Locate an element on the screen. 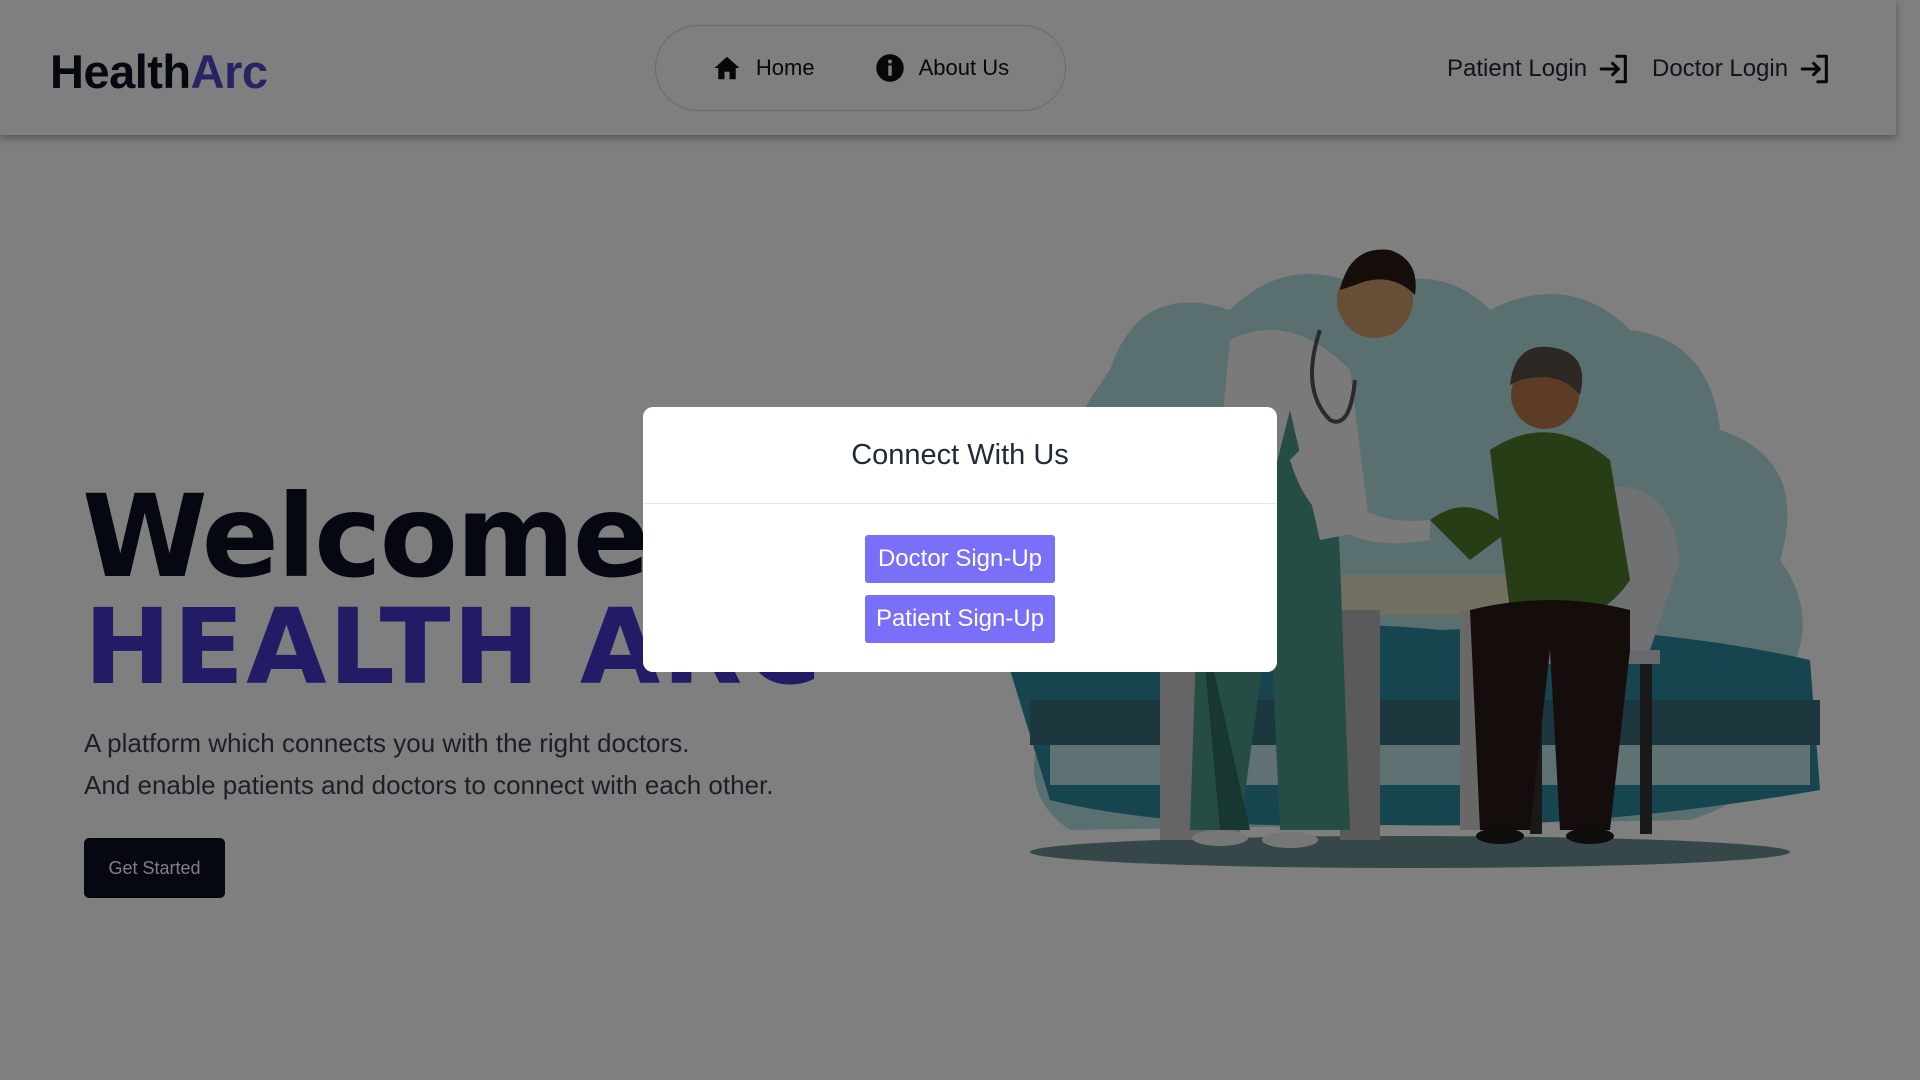  modal-body: Doctor Sign-Up Patient Sign-Up is located at coordinates (960, 573).